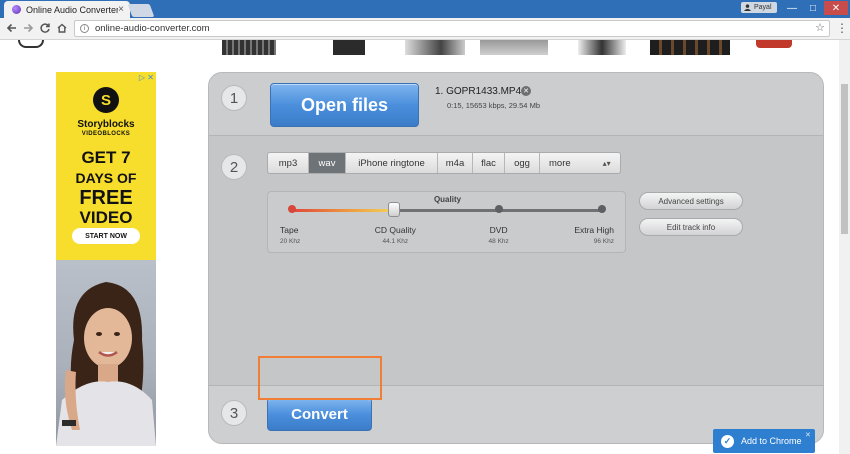  Describe the element at coordinates (813, 8) in the screenshot. I see `maximize-button: □` at that location.